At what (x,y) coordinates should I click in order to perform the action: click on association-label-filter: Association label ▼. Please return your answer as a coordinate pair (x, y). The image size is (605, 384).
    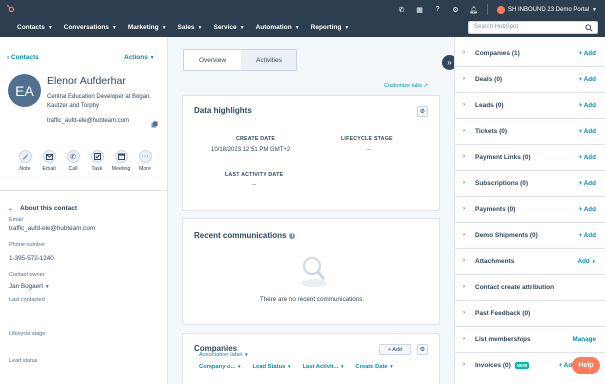
    Looking at the image, I should click on (224, 355).